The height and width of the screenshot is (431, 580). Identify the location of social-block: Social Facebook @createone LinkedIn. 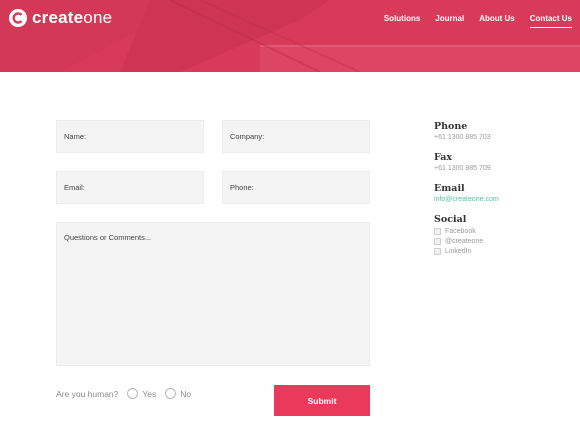
(504, 234).